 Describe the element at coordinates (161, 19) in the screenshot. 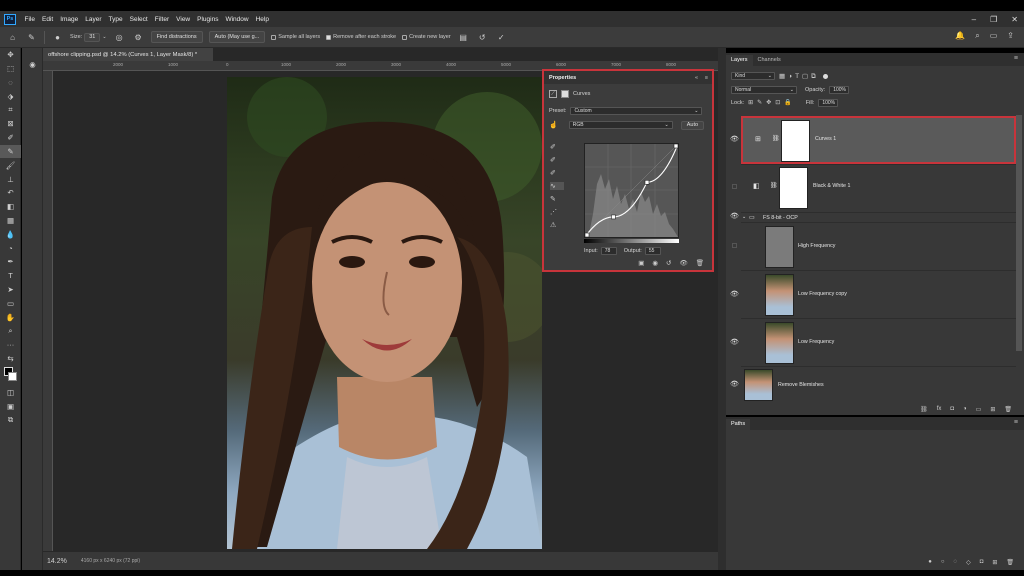

I see `menu-filter: Filter` at that location.